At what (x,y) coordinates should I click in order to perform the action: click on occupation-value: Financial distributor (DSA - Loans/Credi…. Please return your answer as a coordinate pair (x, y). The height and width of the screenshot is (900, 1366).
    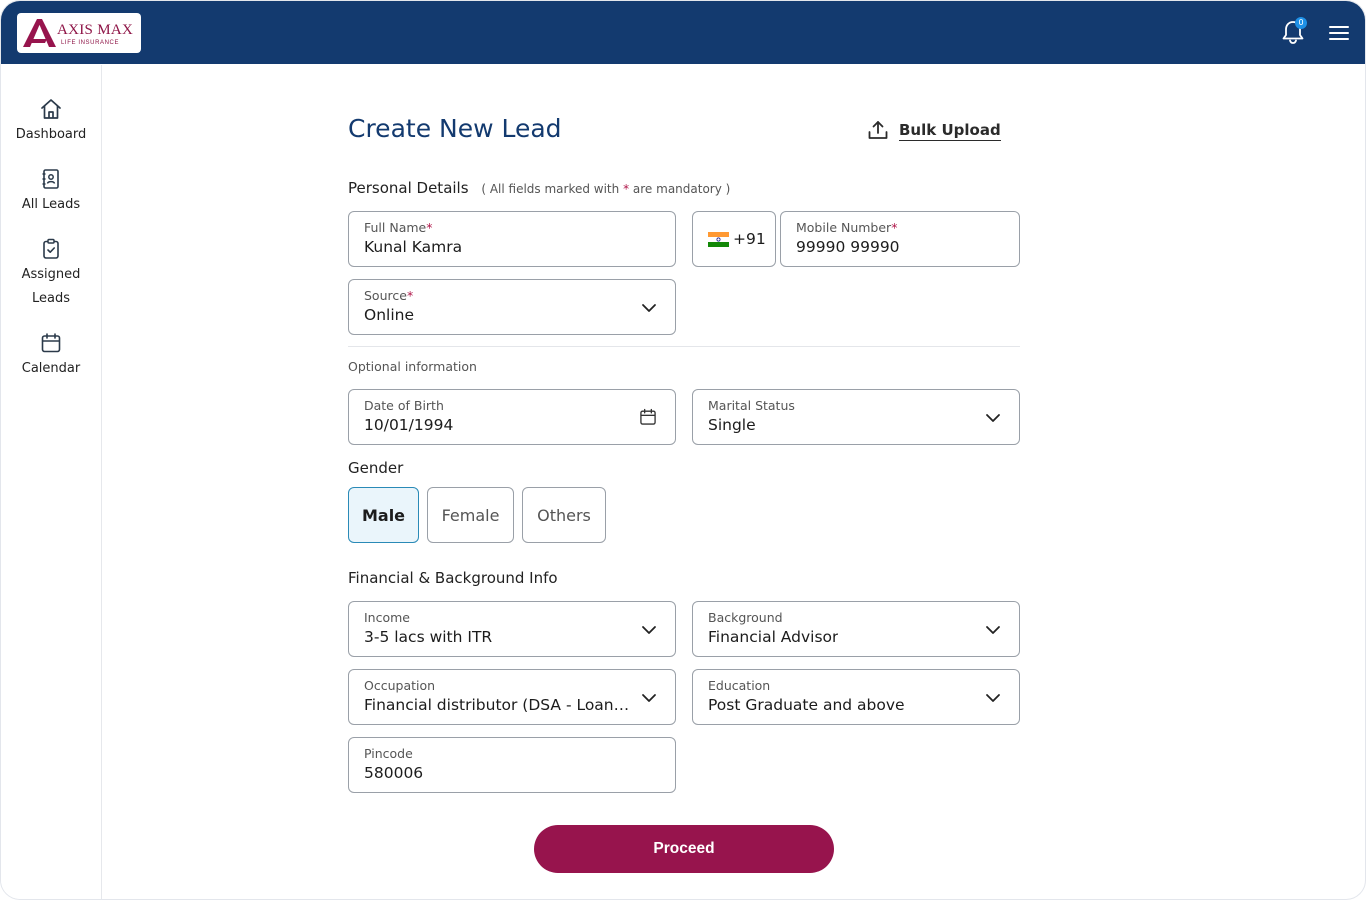
    Looking at the image, I should click on (498, 705).